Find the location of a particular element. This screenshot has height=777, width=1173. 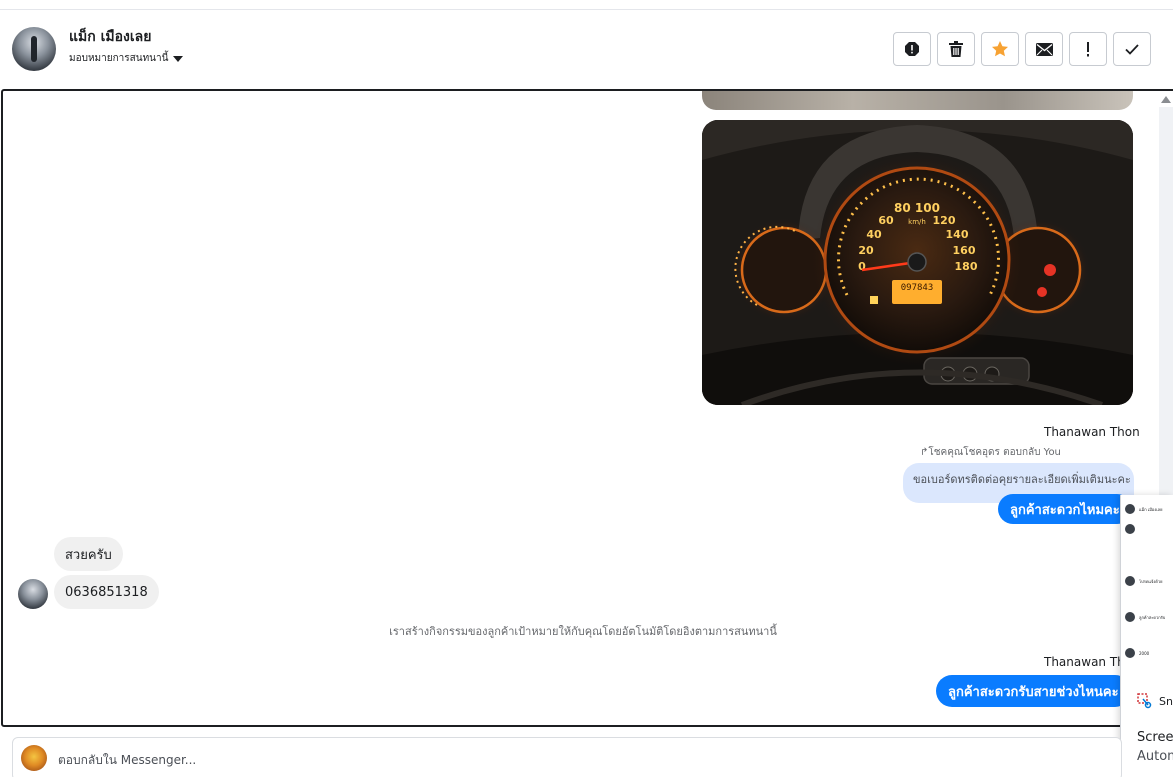

caret-down-icon is located at coordinates (178, 58).